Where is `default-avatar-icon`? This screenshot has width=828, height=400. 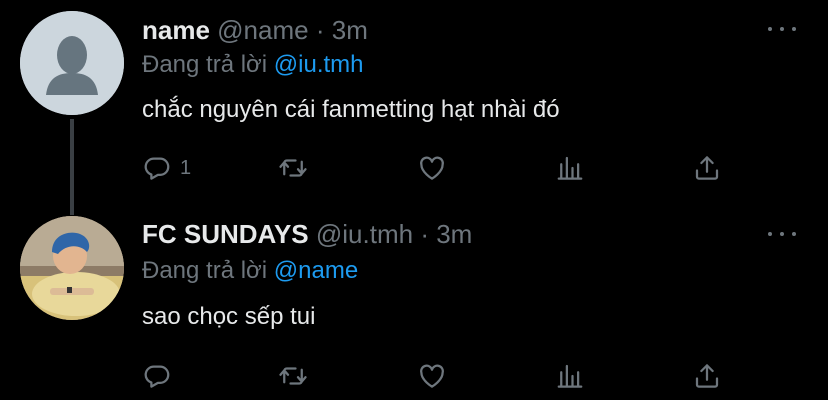 default-avatar-icon is located at coordinates (72, 63).